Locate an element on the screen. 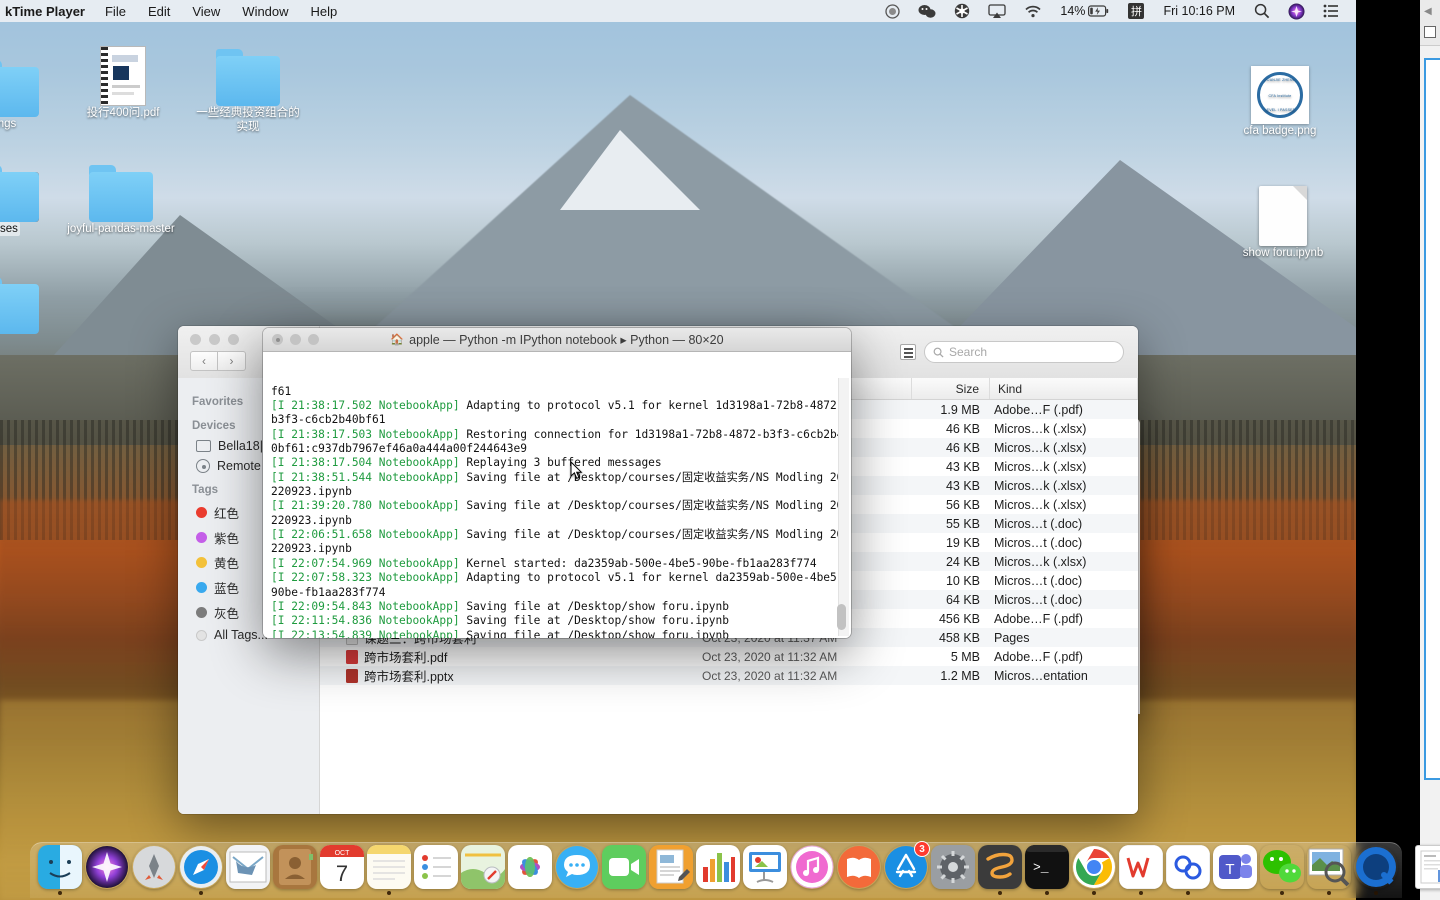  dock-item-sublime-text is located at coordinates (999, 869).